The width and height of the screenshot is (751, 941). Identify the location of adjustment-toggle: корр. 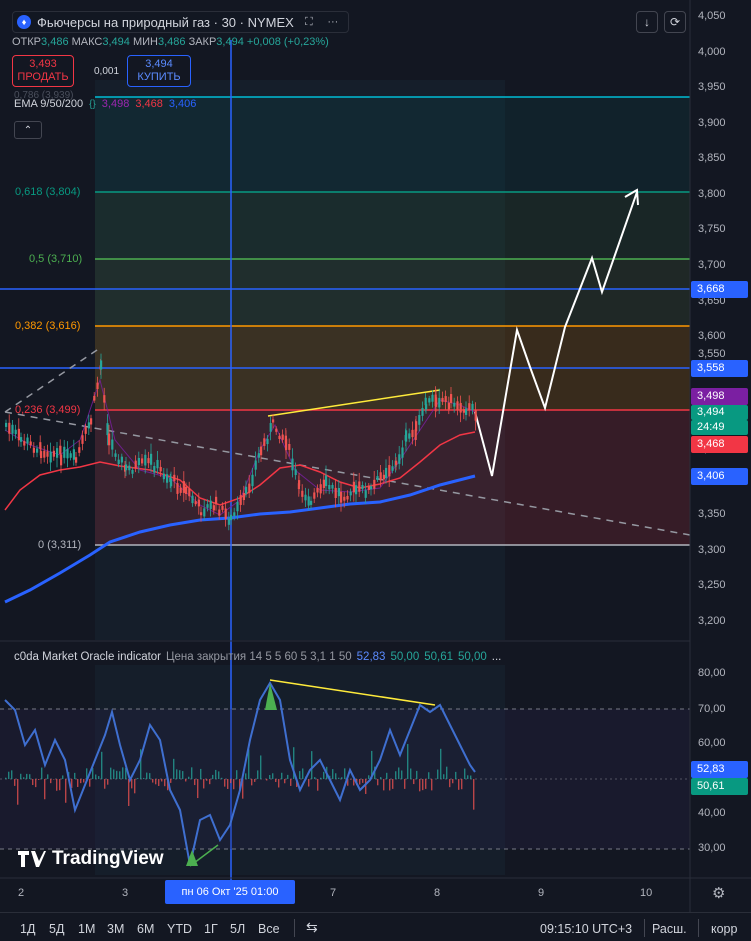
(724, 929).